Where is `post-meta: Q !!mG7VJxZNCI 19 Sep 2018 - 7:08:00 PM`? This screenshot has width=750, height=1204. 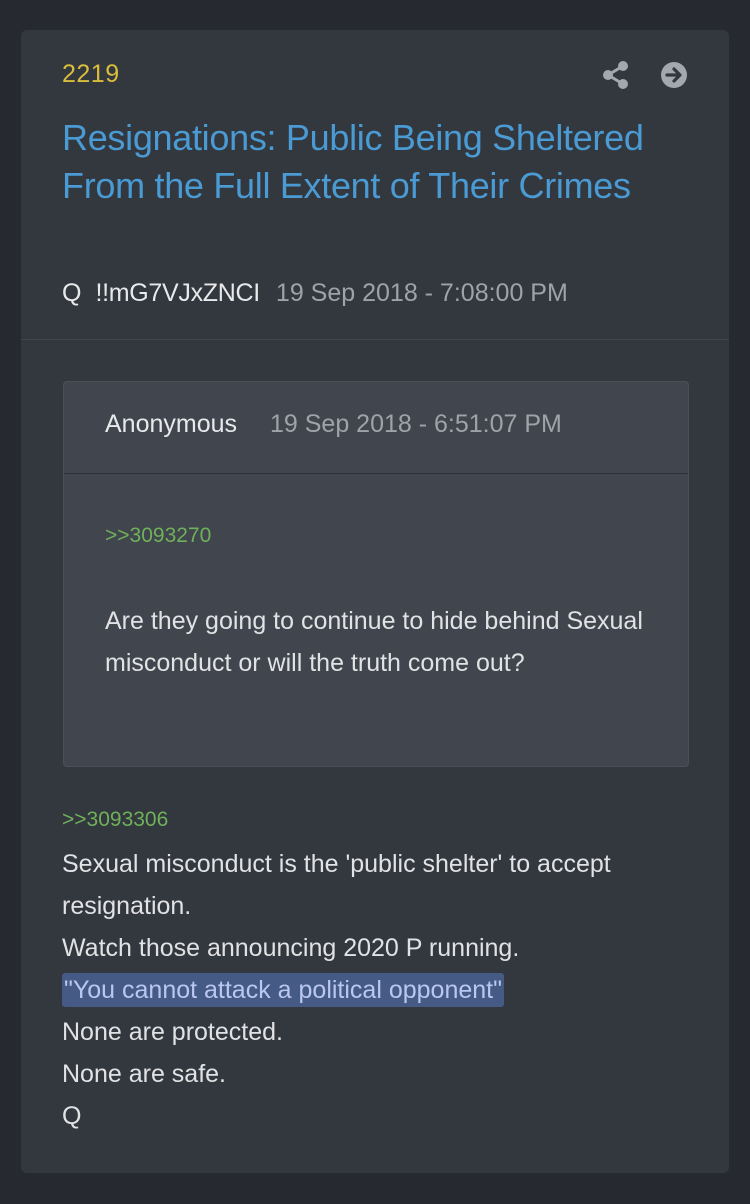
post-meta: Q !!mG7VJxZNCI 19 Sep 2018 - 7:08:00 PM is located at coordinates (315, 293).